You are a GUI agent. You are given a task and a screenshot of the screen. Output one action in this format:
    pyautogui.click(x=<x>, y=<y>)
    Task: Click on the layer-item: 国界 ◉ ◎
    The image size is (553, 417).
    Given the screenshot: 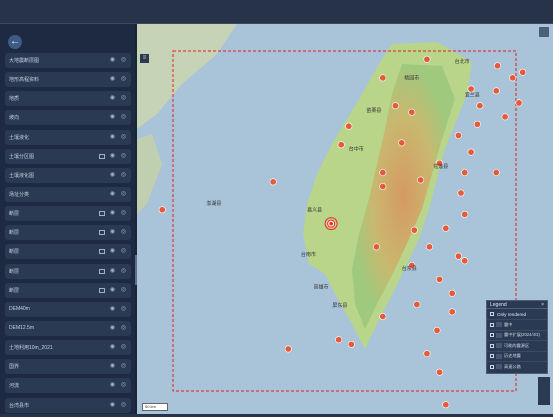 What is the action you would take?
    pyautogui.click(x=68, y=367)
    